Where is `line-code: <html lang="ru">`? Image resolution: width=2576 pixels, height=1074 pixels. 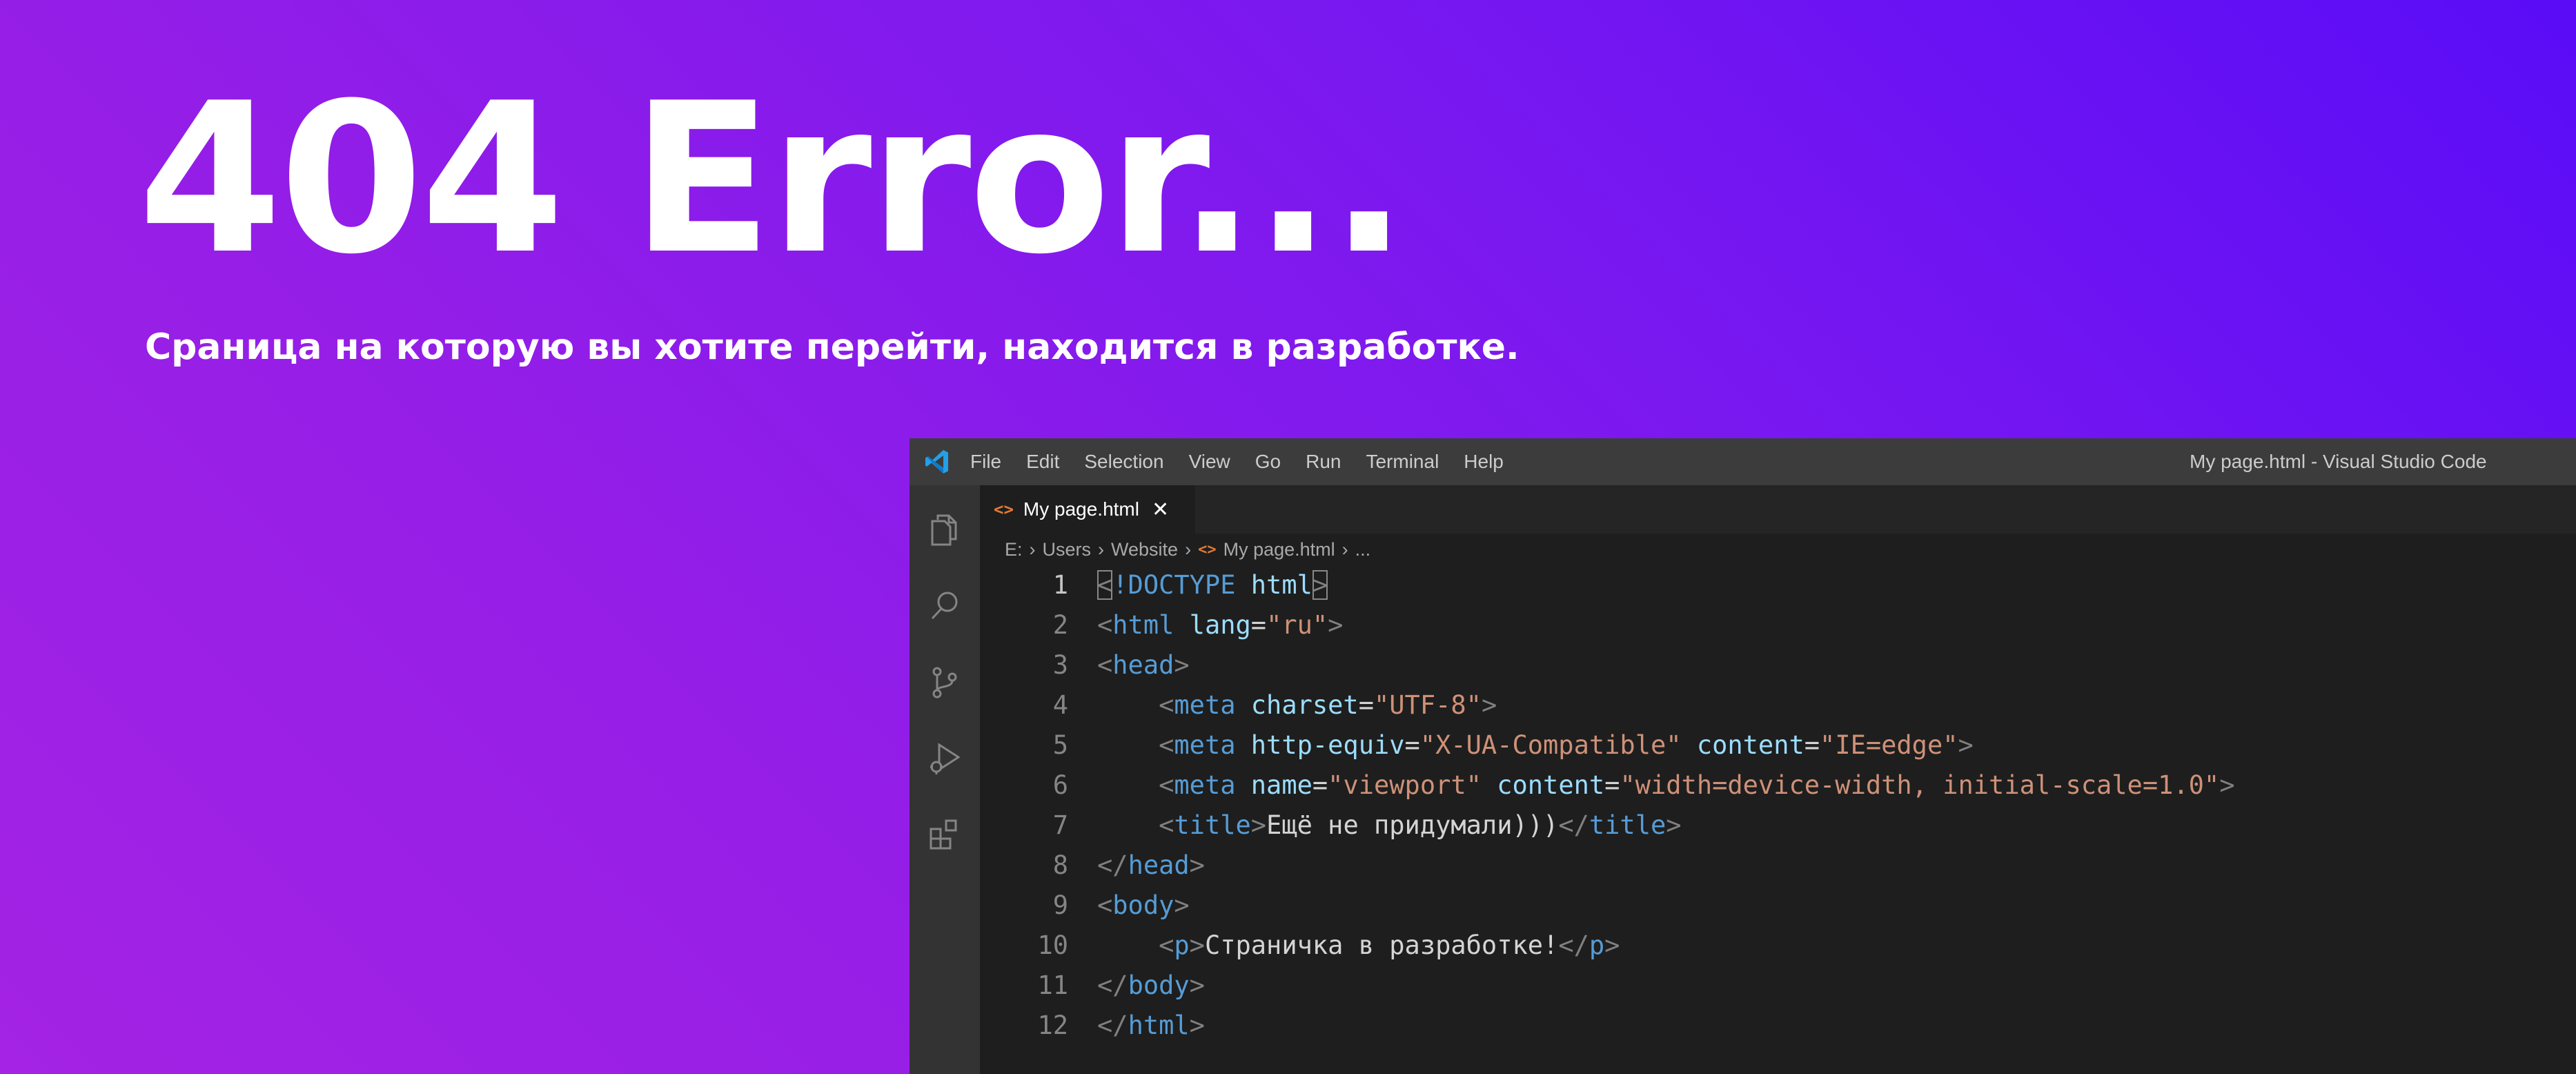 line-code: <html lang="ru"> is located at coordinates (1220, 625).